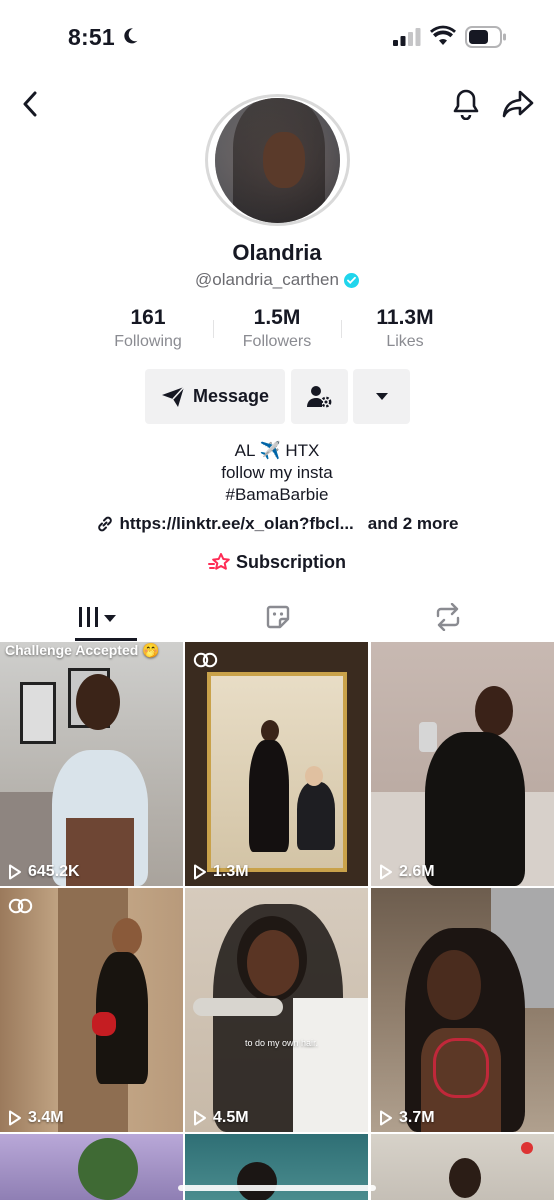  I want to click on share-arrow-icon, so click(518, 104).